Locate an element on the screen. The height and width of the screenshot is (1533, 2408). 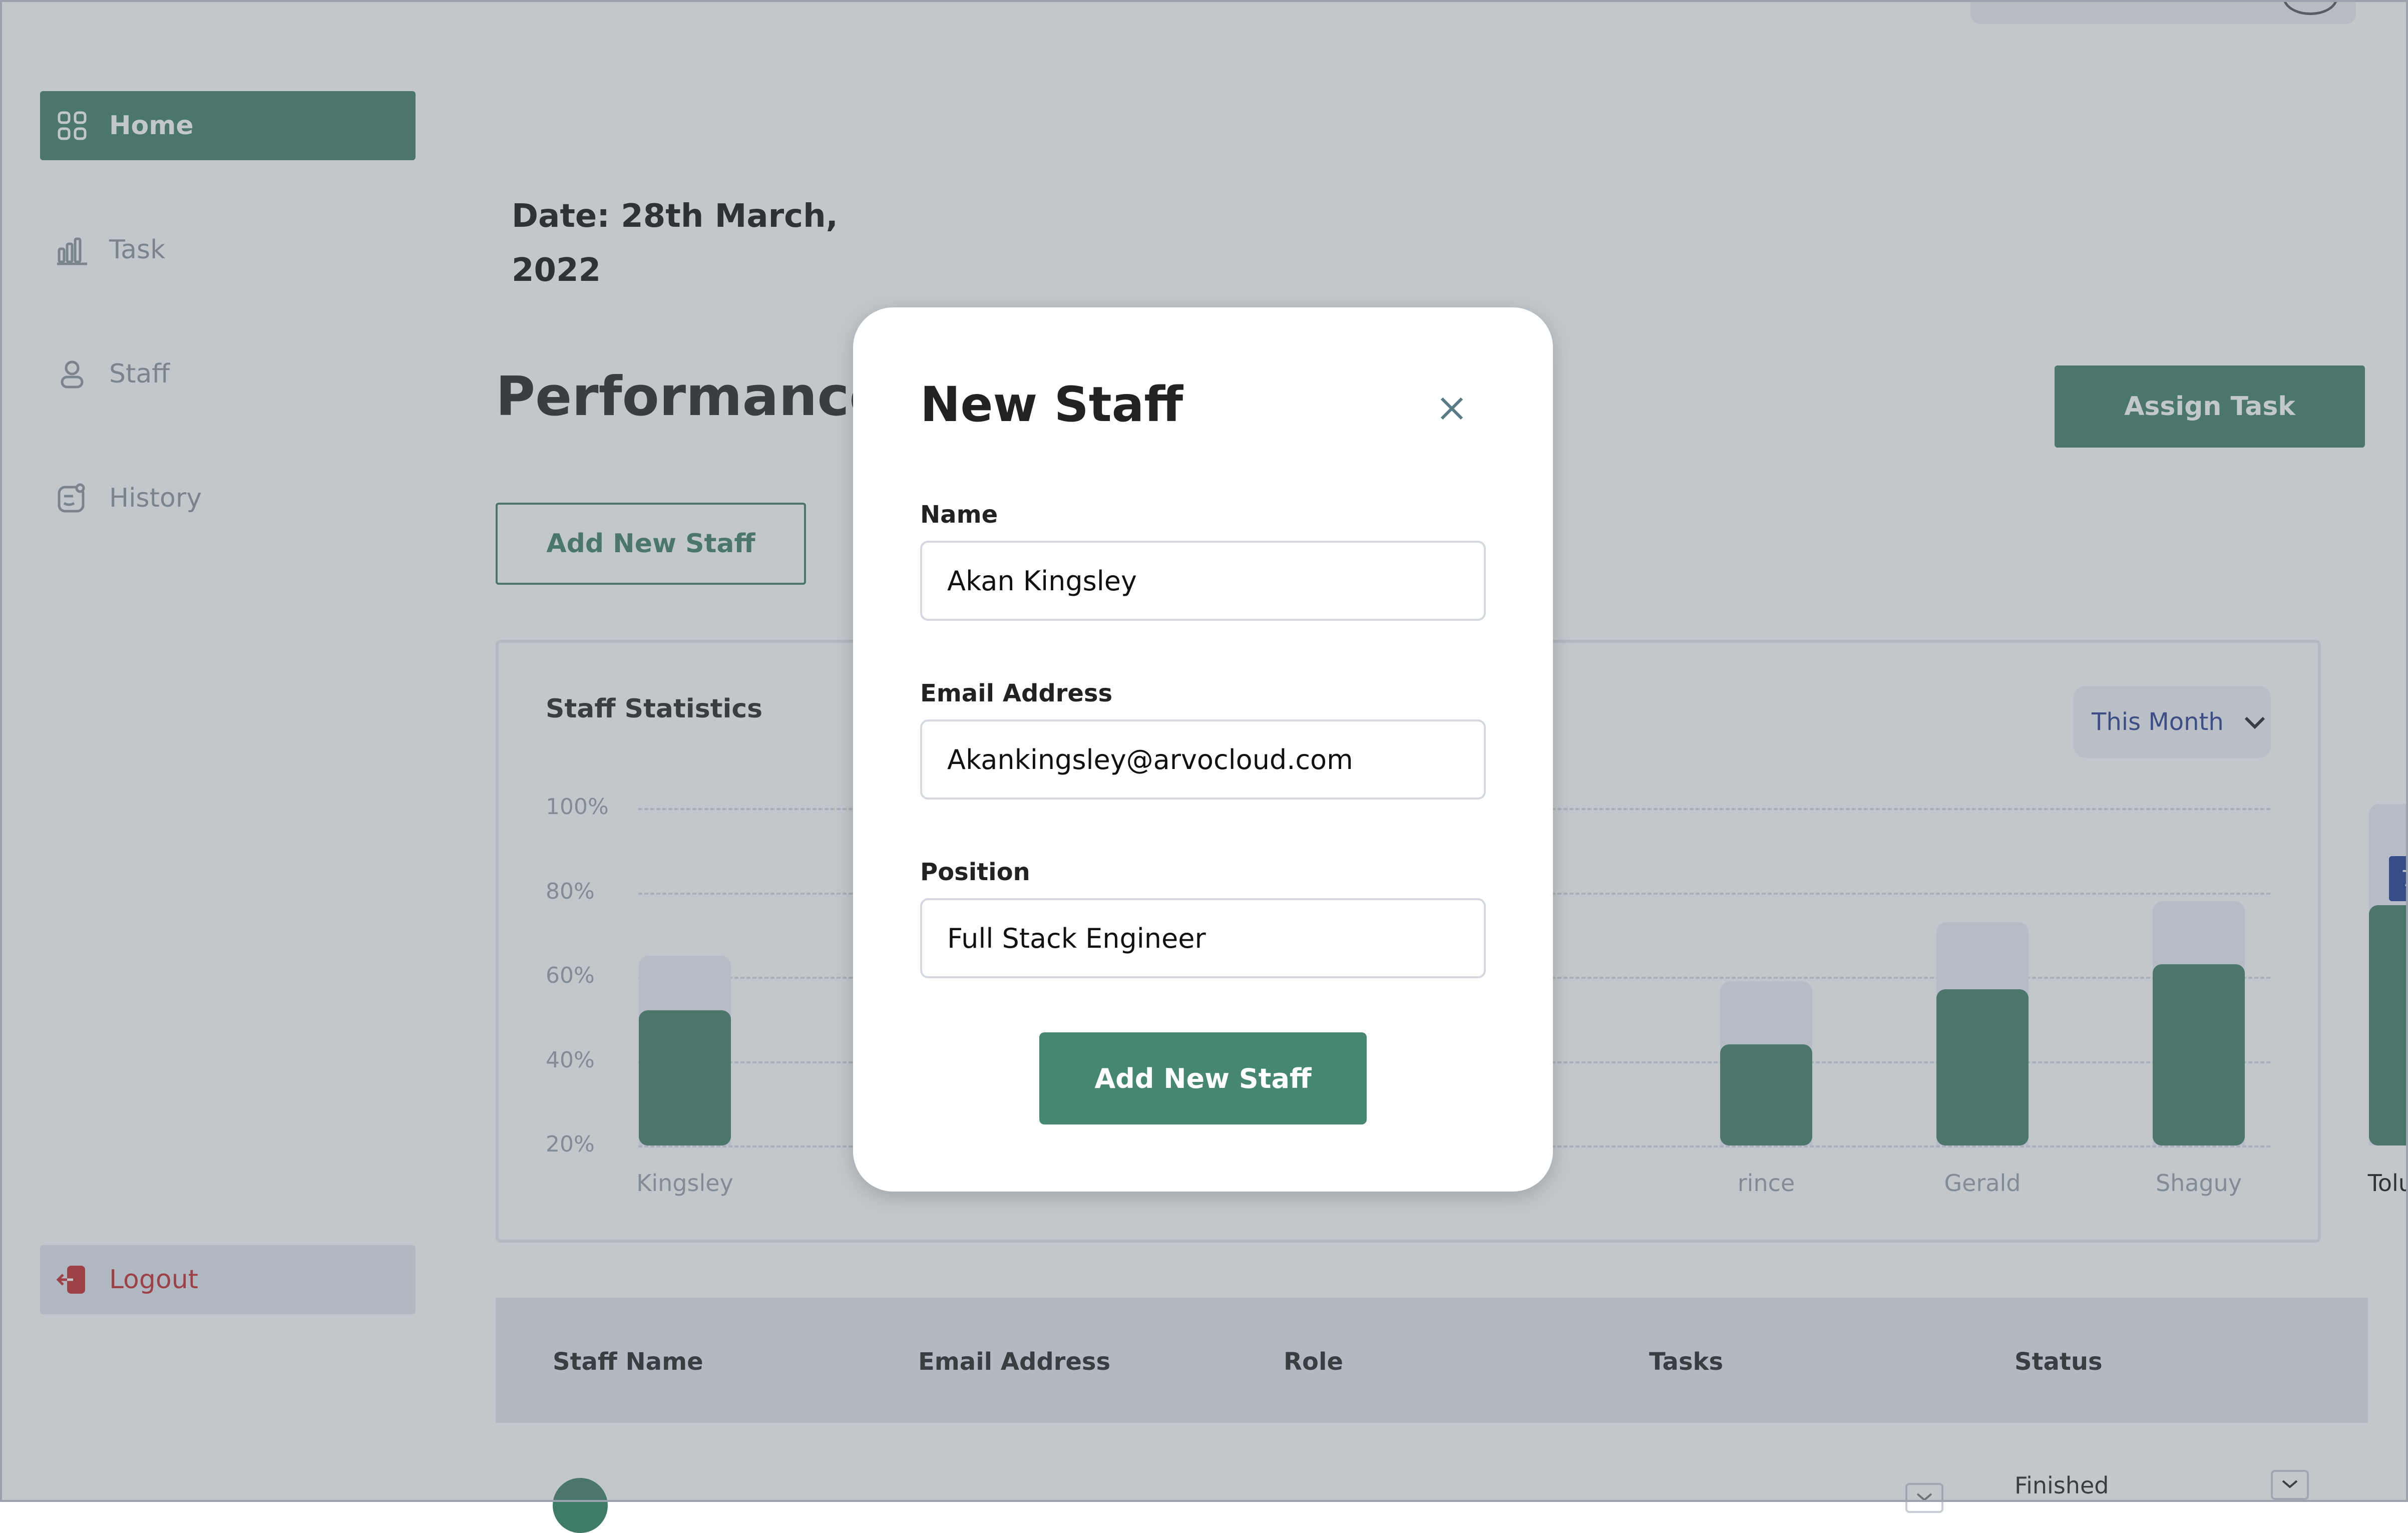
email-label: Email Address is located at coordinates (1016, 693).